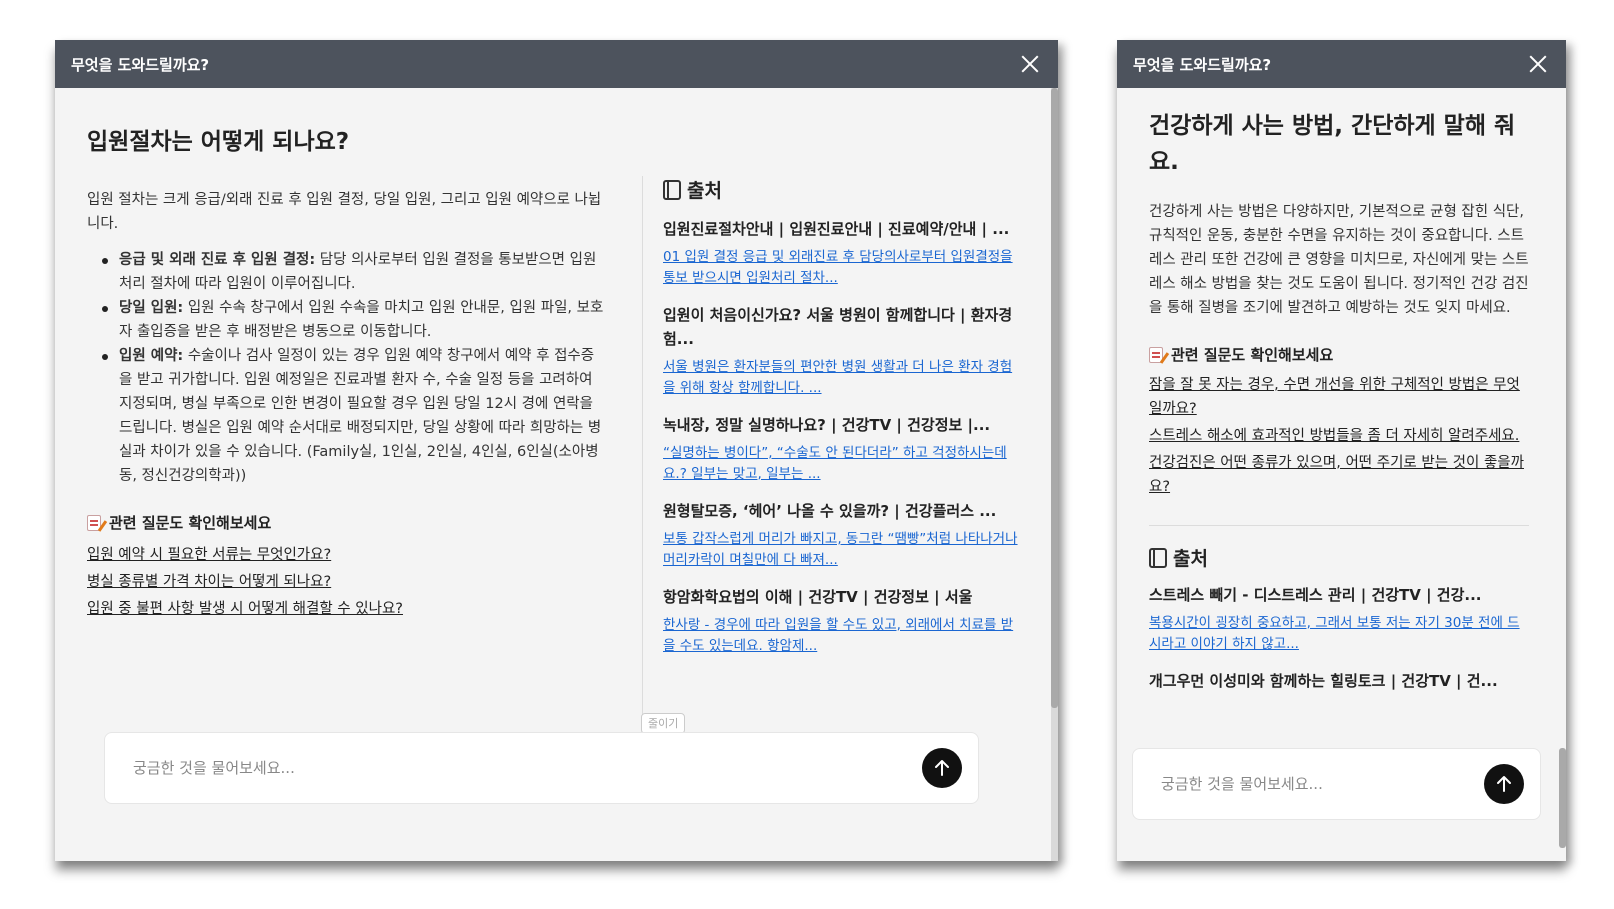 This screenshot has width=1614, height=909. Describe the element at coordinates (217, 260) in the screenshot. I see `bullet-term: 응급 및 외래 진료 후 입원 결정:` at that location.